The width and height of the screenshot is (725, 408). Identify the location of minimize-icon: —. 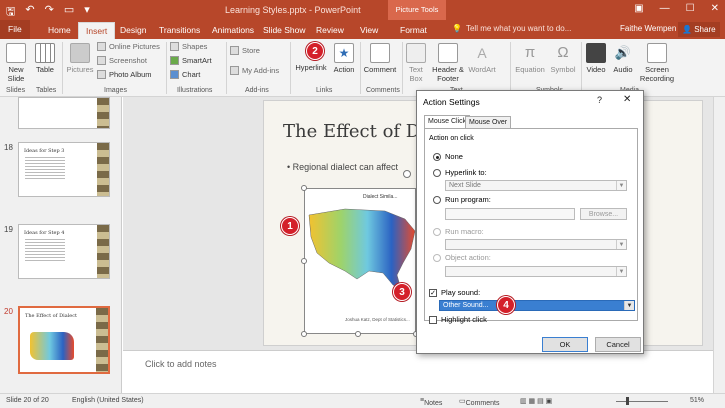
(665, 8).